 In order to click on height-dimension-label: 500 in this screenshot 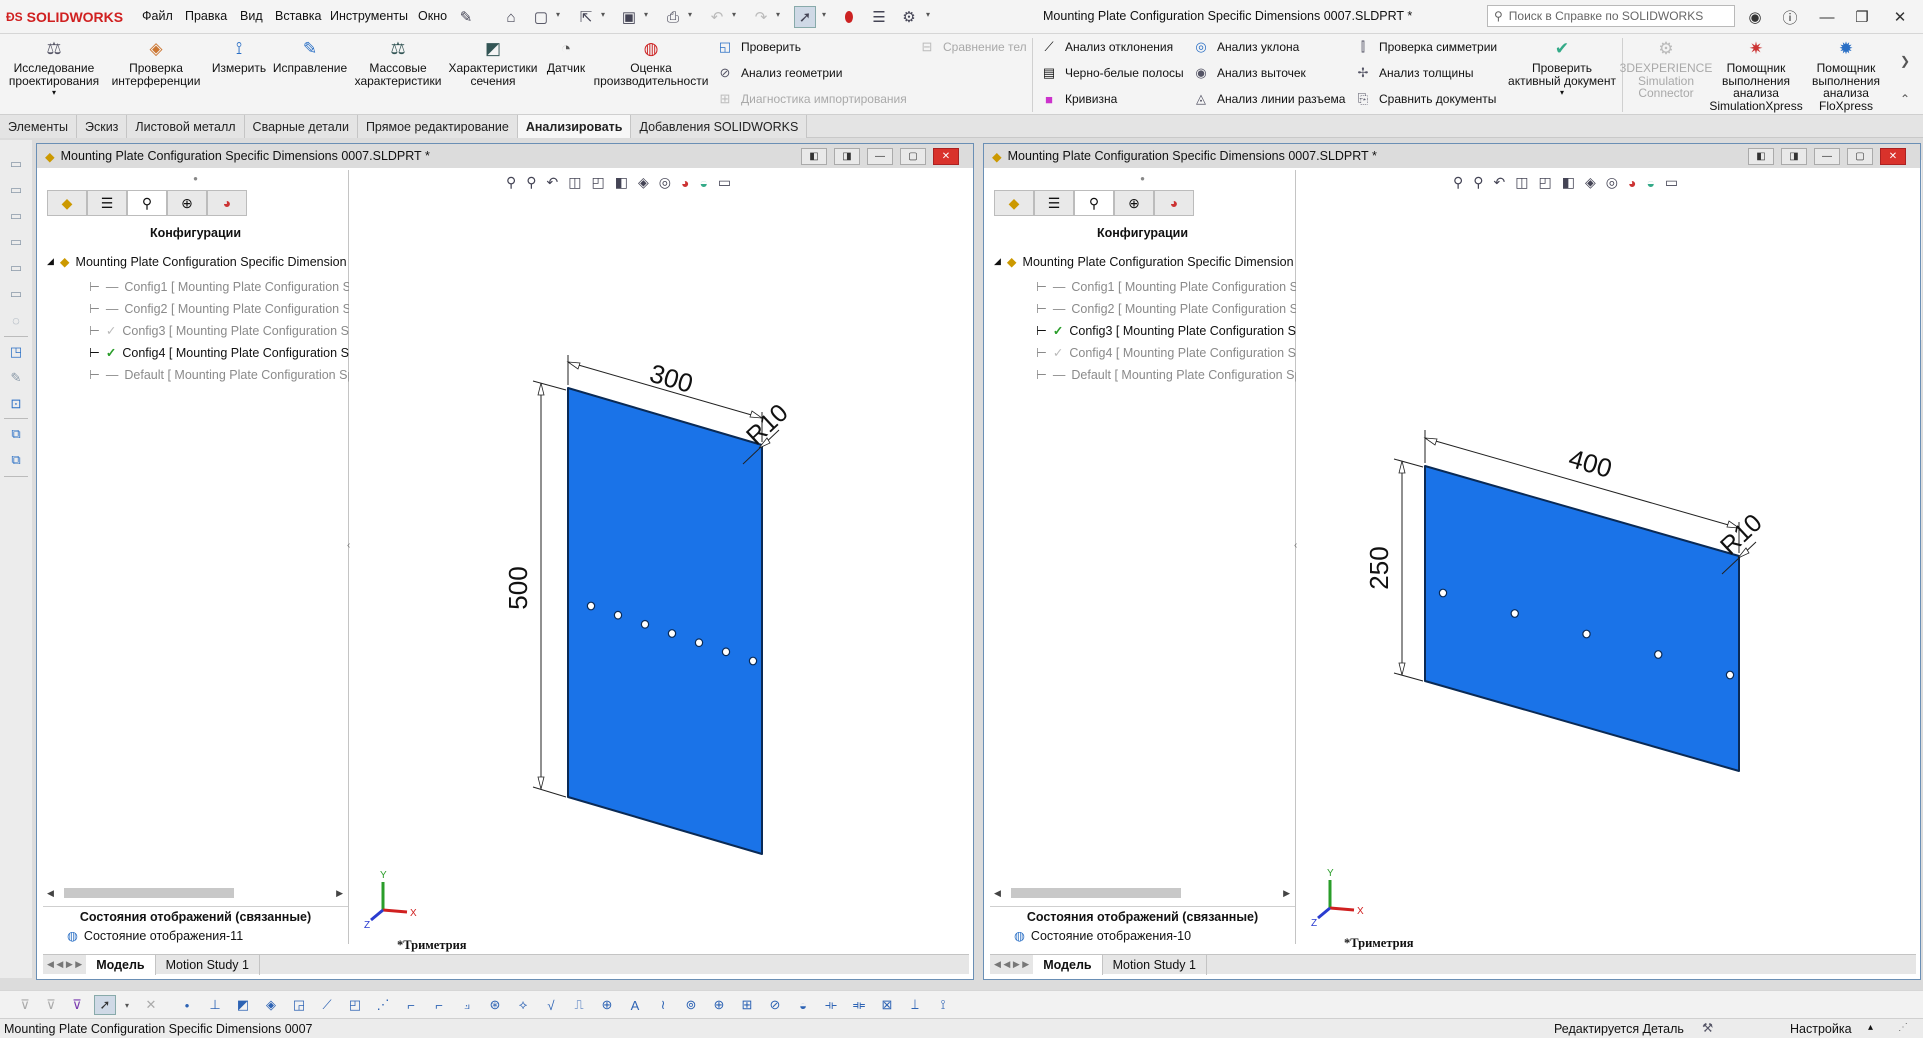, I will do `click(518, 587)`.